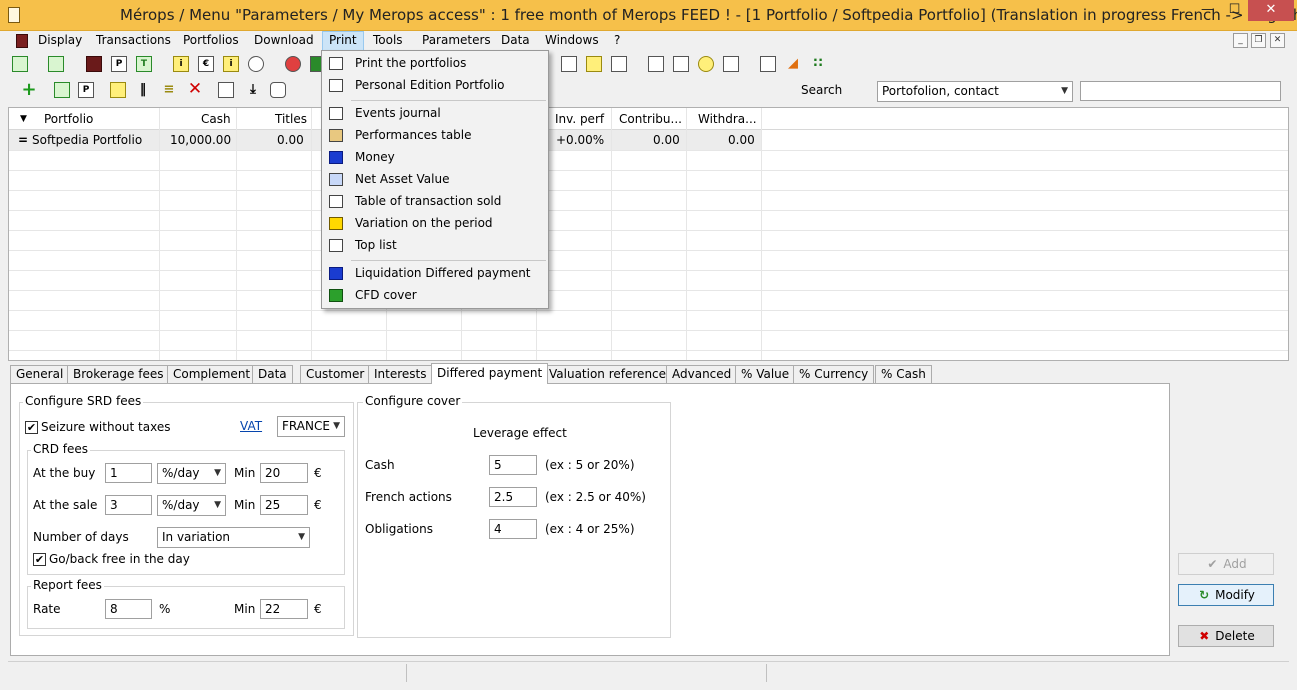 This screenshot has width=1297, height=690. I want to click on clock-icon, so click(256, 64).